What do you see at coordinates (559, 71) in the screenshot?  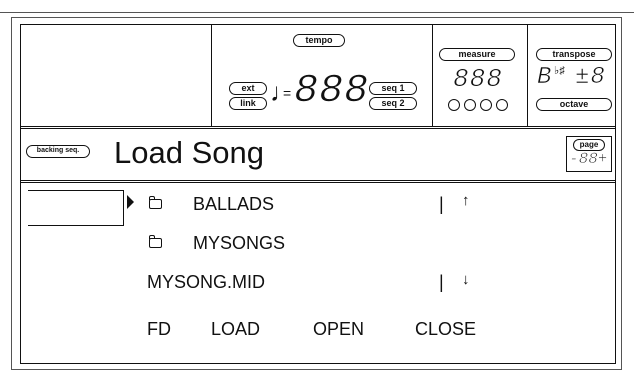 I see `flat-sharp-symbols: ♭♯` at bounding box center [559, 71].